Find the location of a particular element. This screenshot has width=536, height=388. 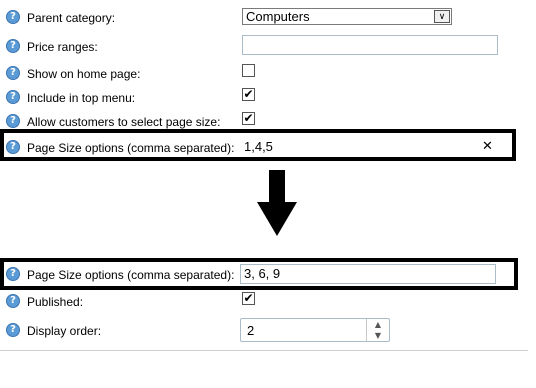

price-ranges-input is located at coordinates (370, 45).